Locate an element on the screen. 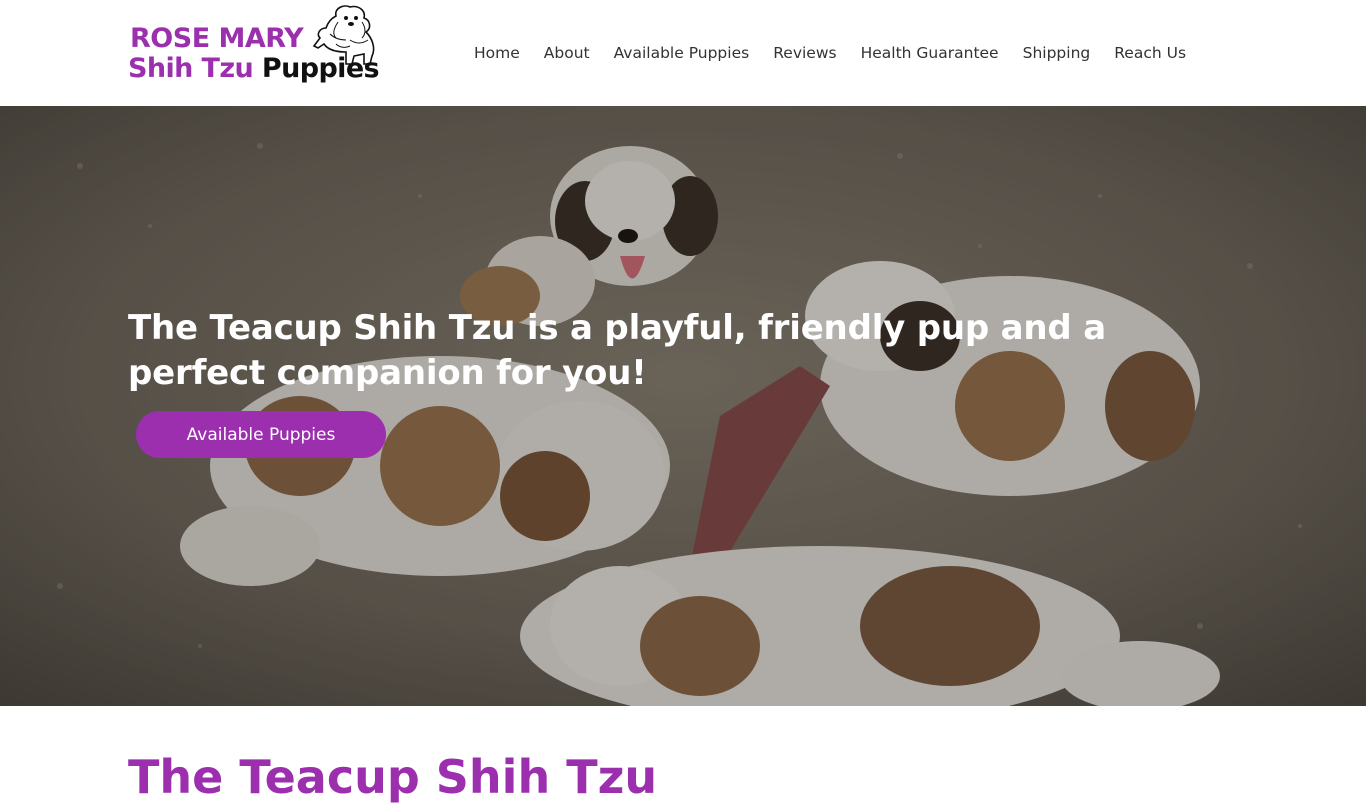 The image size is (1366, 804). nav-available-puppies: Available Puppies is located at coordinates (682, 54).